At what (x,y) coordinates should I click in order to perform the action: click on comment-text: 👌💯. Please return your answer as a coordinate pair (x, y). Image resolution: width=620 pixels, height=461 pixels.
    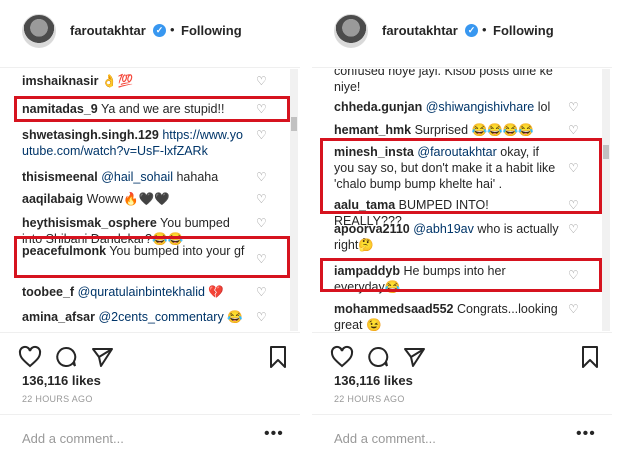
    Looking at the image, I should click on (117, 81).